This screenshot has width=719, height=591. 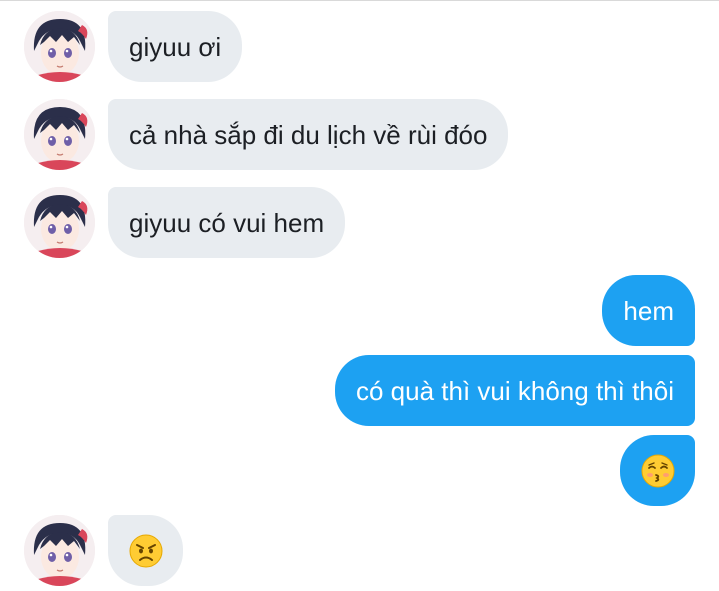 I want to click on message-bubble-incoming: giyuu có vui hem, so click(x=227, y=222).